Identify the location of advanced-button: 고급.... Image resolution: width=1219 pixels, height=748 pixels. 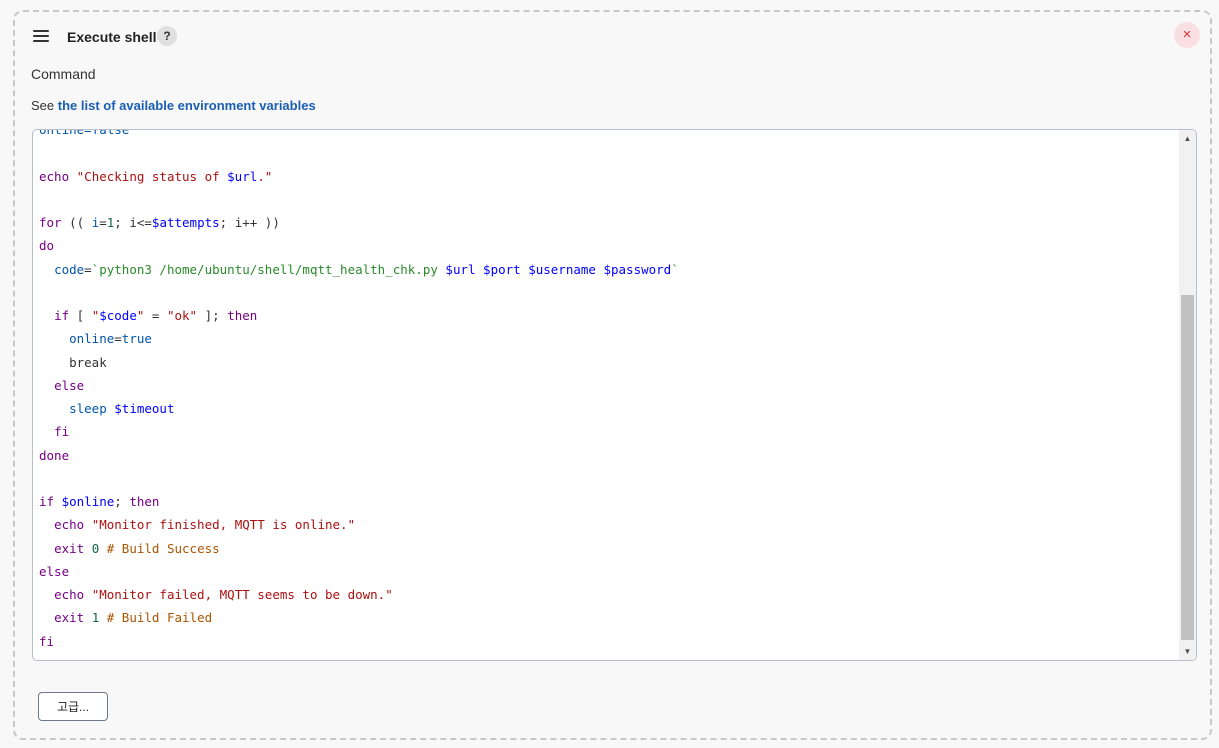
(73, 706).